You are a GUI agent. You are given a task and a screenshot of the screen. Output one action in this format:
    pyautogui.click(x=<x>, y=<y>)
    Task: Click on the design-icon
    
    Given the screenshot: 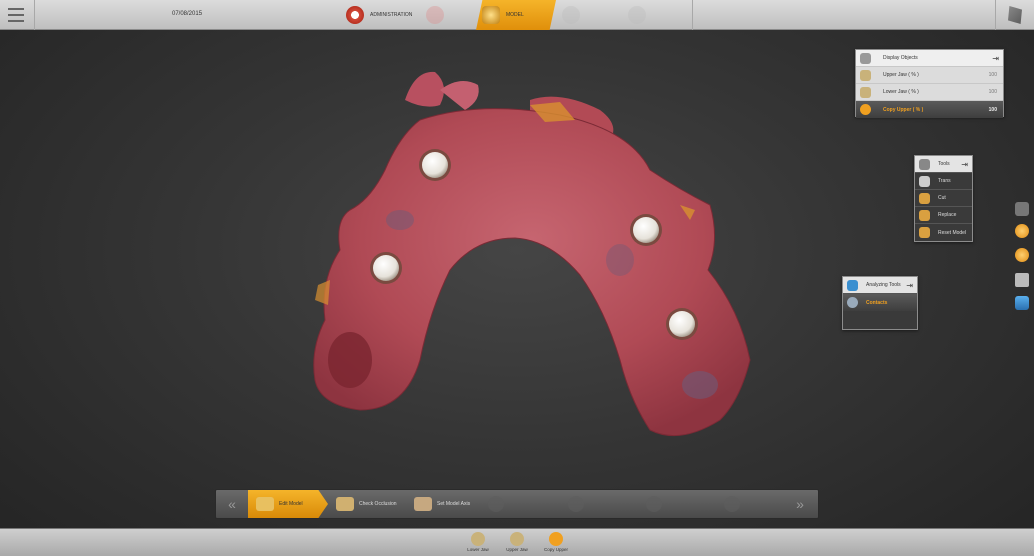 What is the action you would take?
    pyautogui.click(x=571, y=15)
    